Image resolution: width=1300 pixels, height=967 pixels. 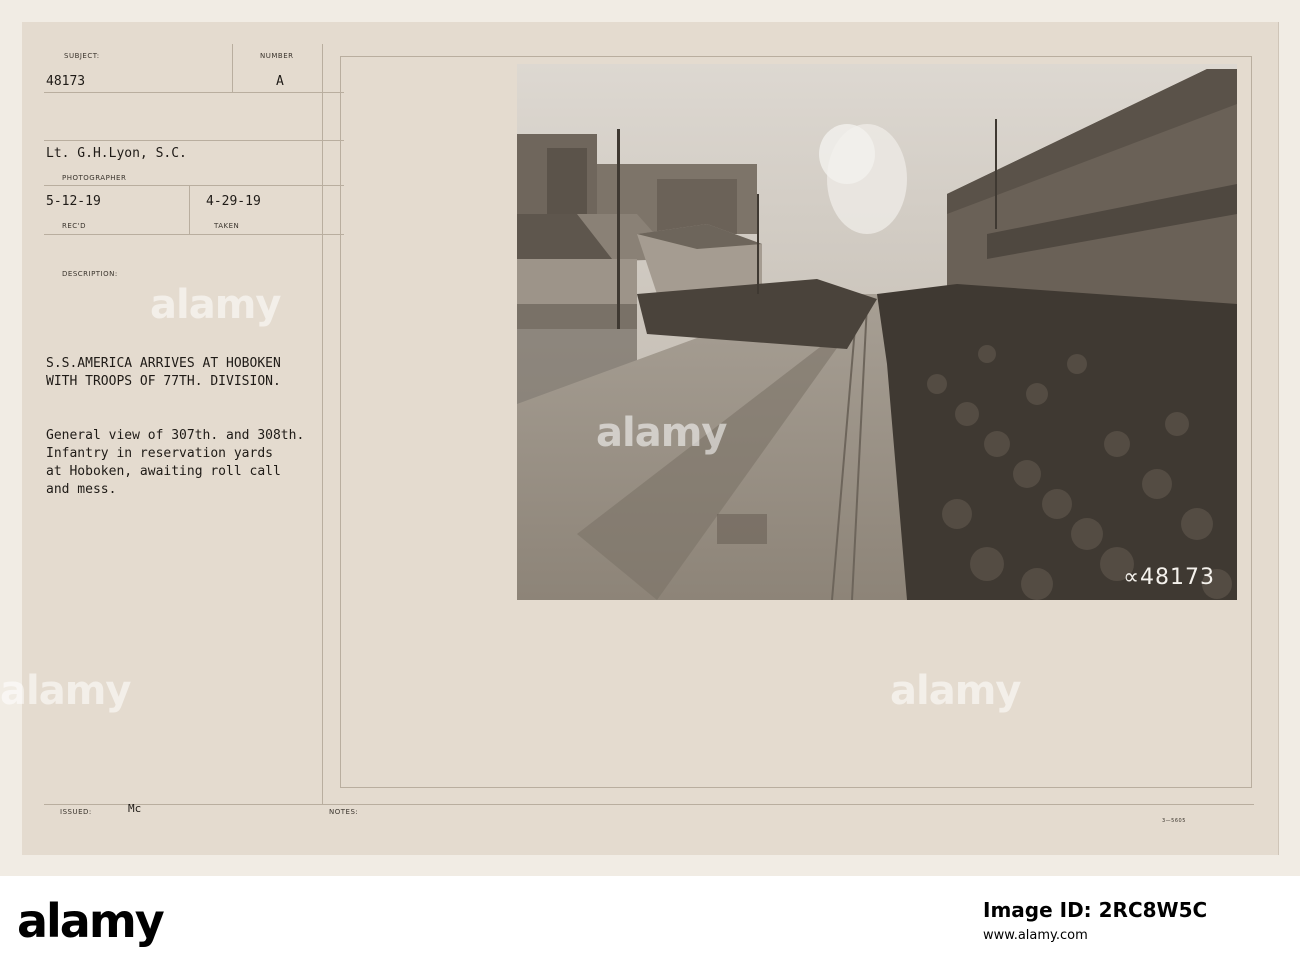 What do you see at coordinates (73, 201) in the screenshot?
I see `recd-value: 5-12-19` at bounding box center [73, 201].